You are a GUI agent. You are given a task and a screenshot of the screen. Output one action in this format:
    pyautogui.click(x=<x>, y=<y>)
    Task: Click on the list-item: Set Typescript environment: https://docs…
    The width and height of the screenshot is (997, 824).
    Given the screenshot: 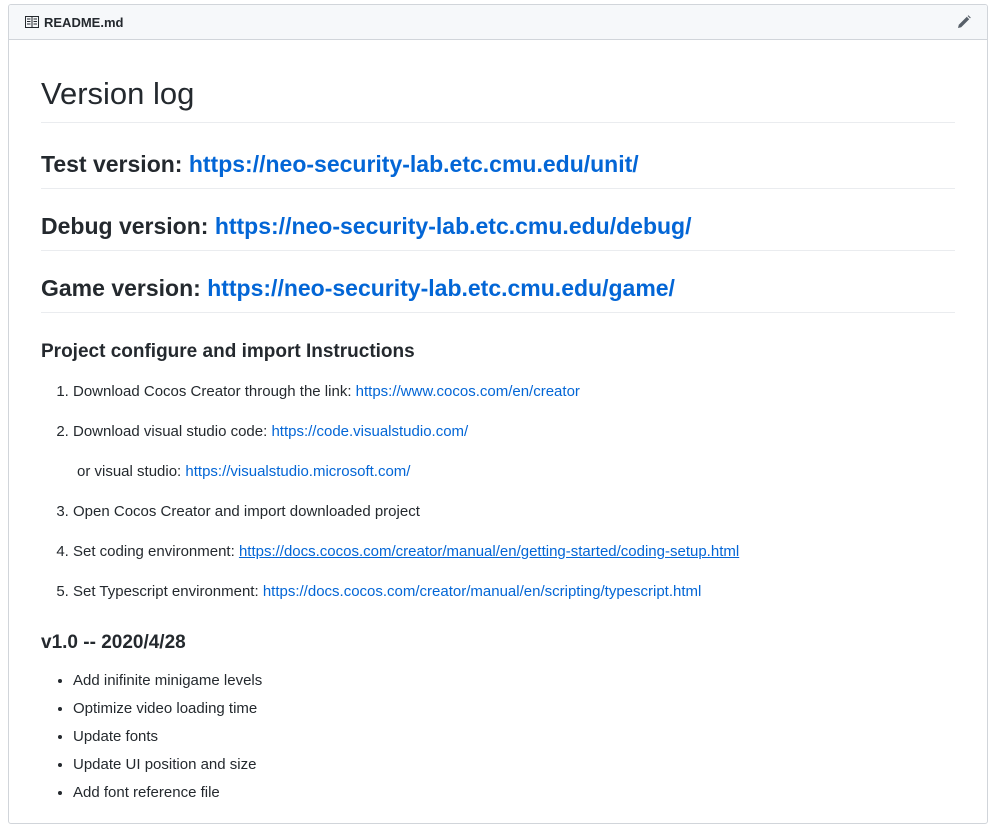 What is the action you would take?
    pyautogui.click(x=514, y=592)
    